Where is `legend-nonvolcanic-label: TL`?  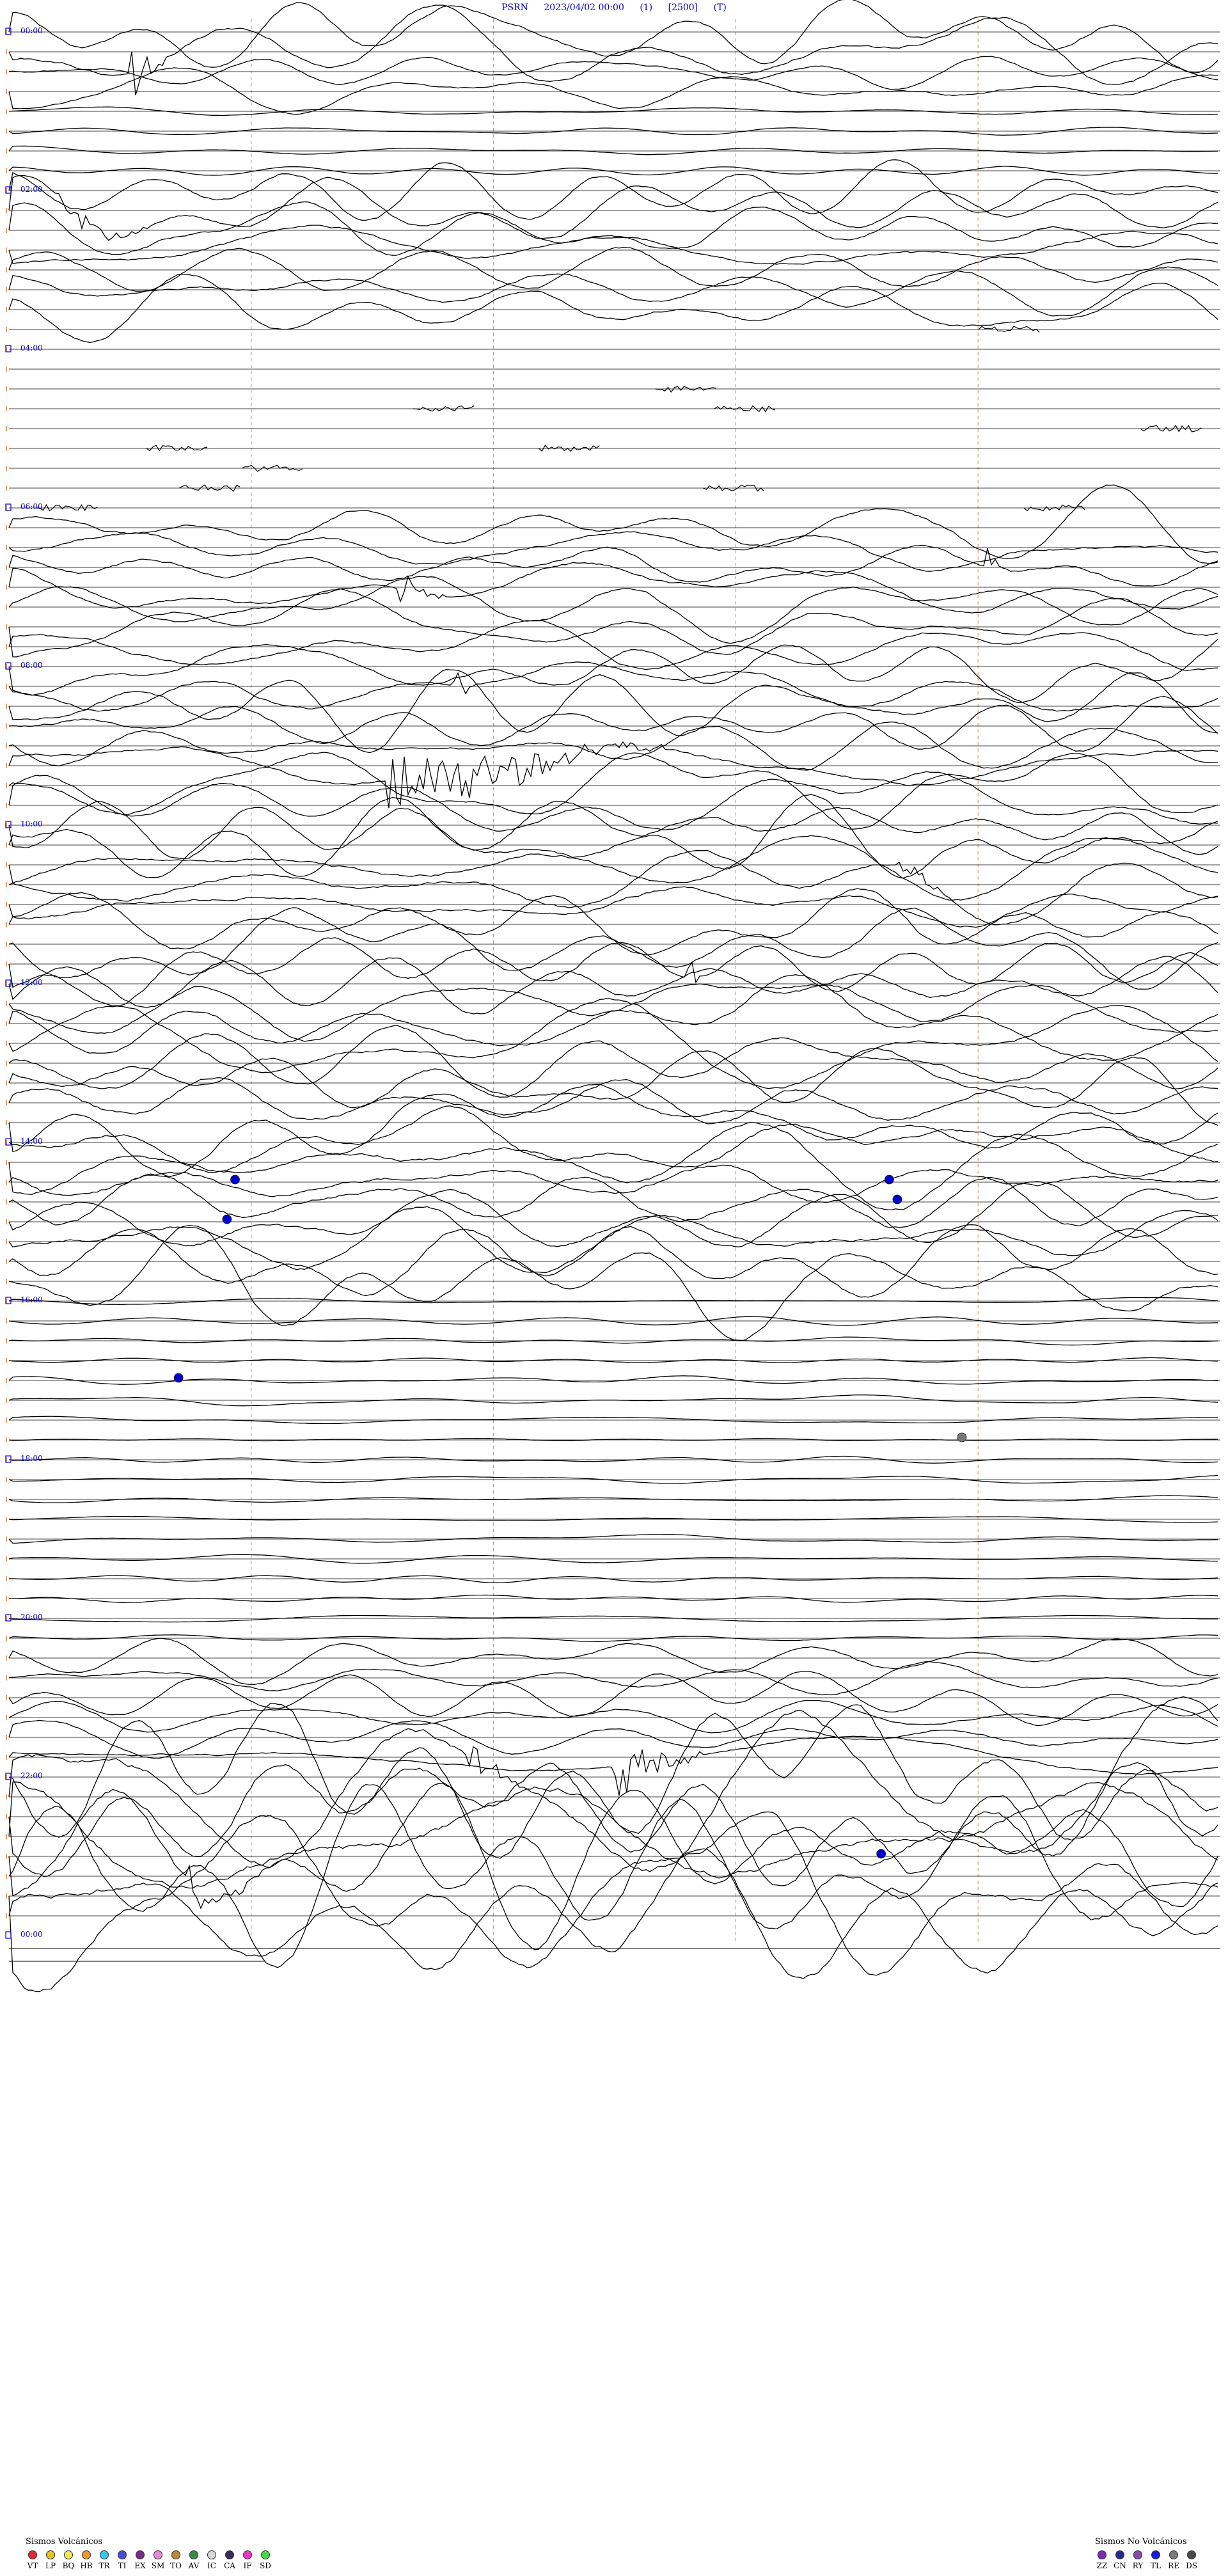
legend-nonvolcanic-label: TL is located at coordinates (1156, 2565).